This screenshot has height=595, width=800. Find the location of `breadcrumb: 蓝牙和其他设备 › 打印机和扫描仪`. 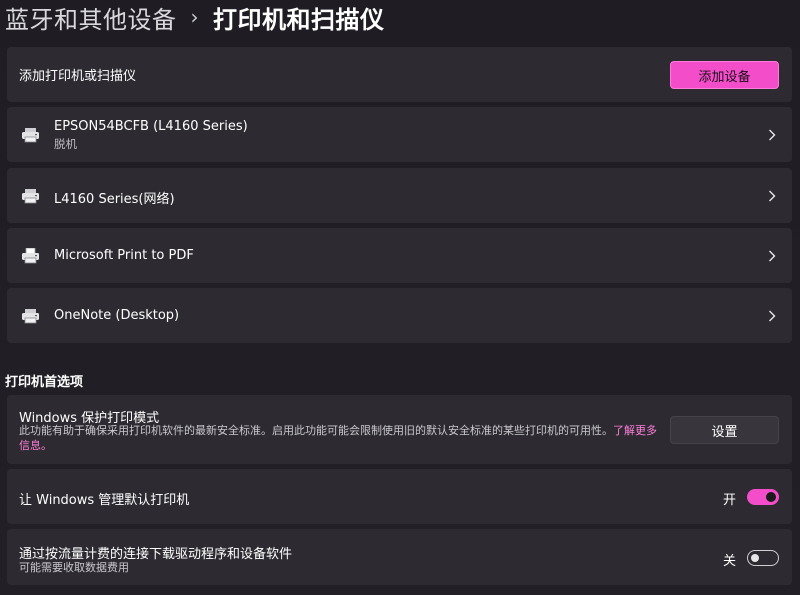

breadcrumb: 蓝牙和其他设备 › 打印机和扫描仪 is located at coordinates (195, 17).